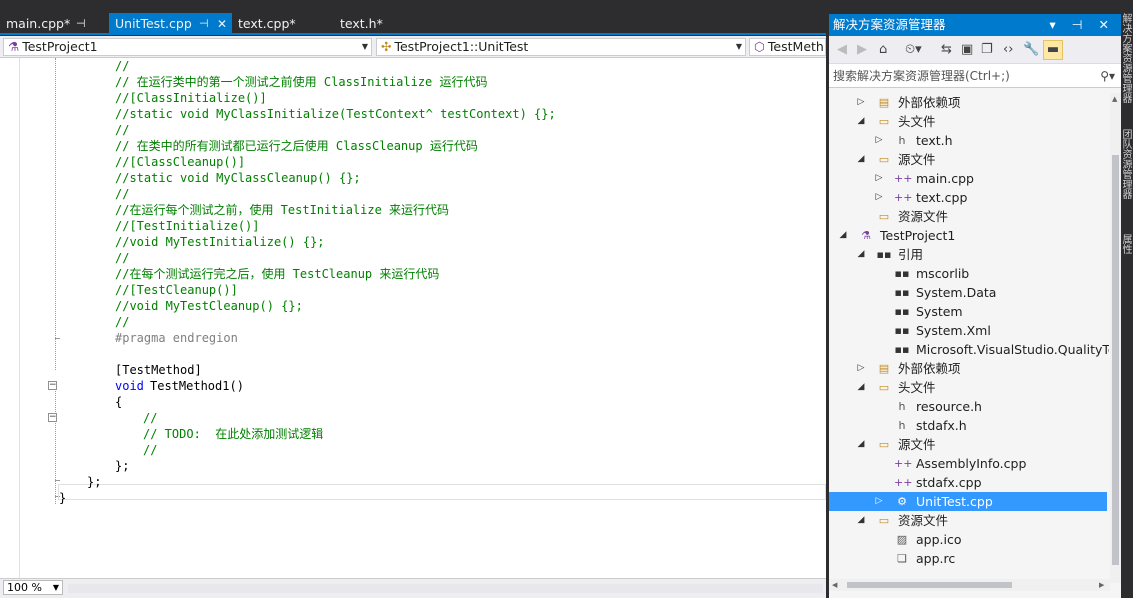 The height and width of the screenshot is (598, 1133). I want to click on cpp-file-icon: ++, so click(903, 463).